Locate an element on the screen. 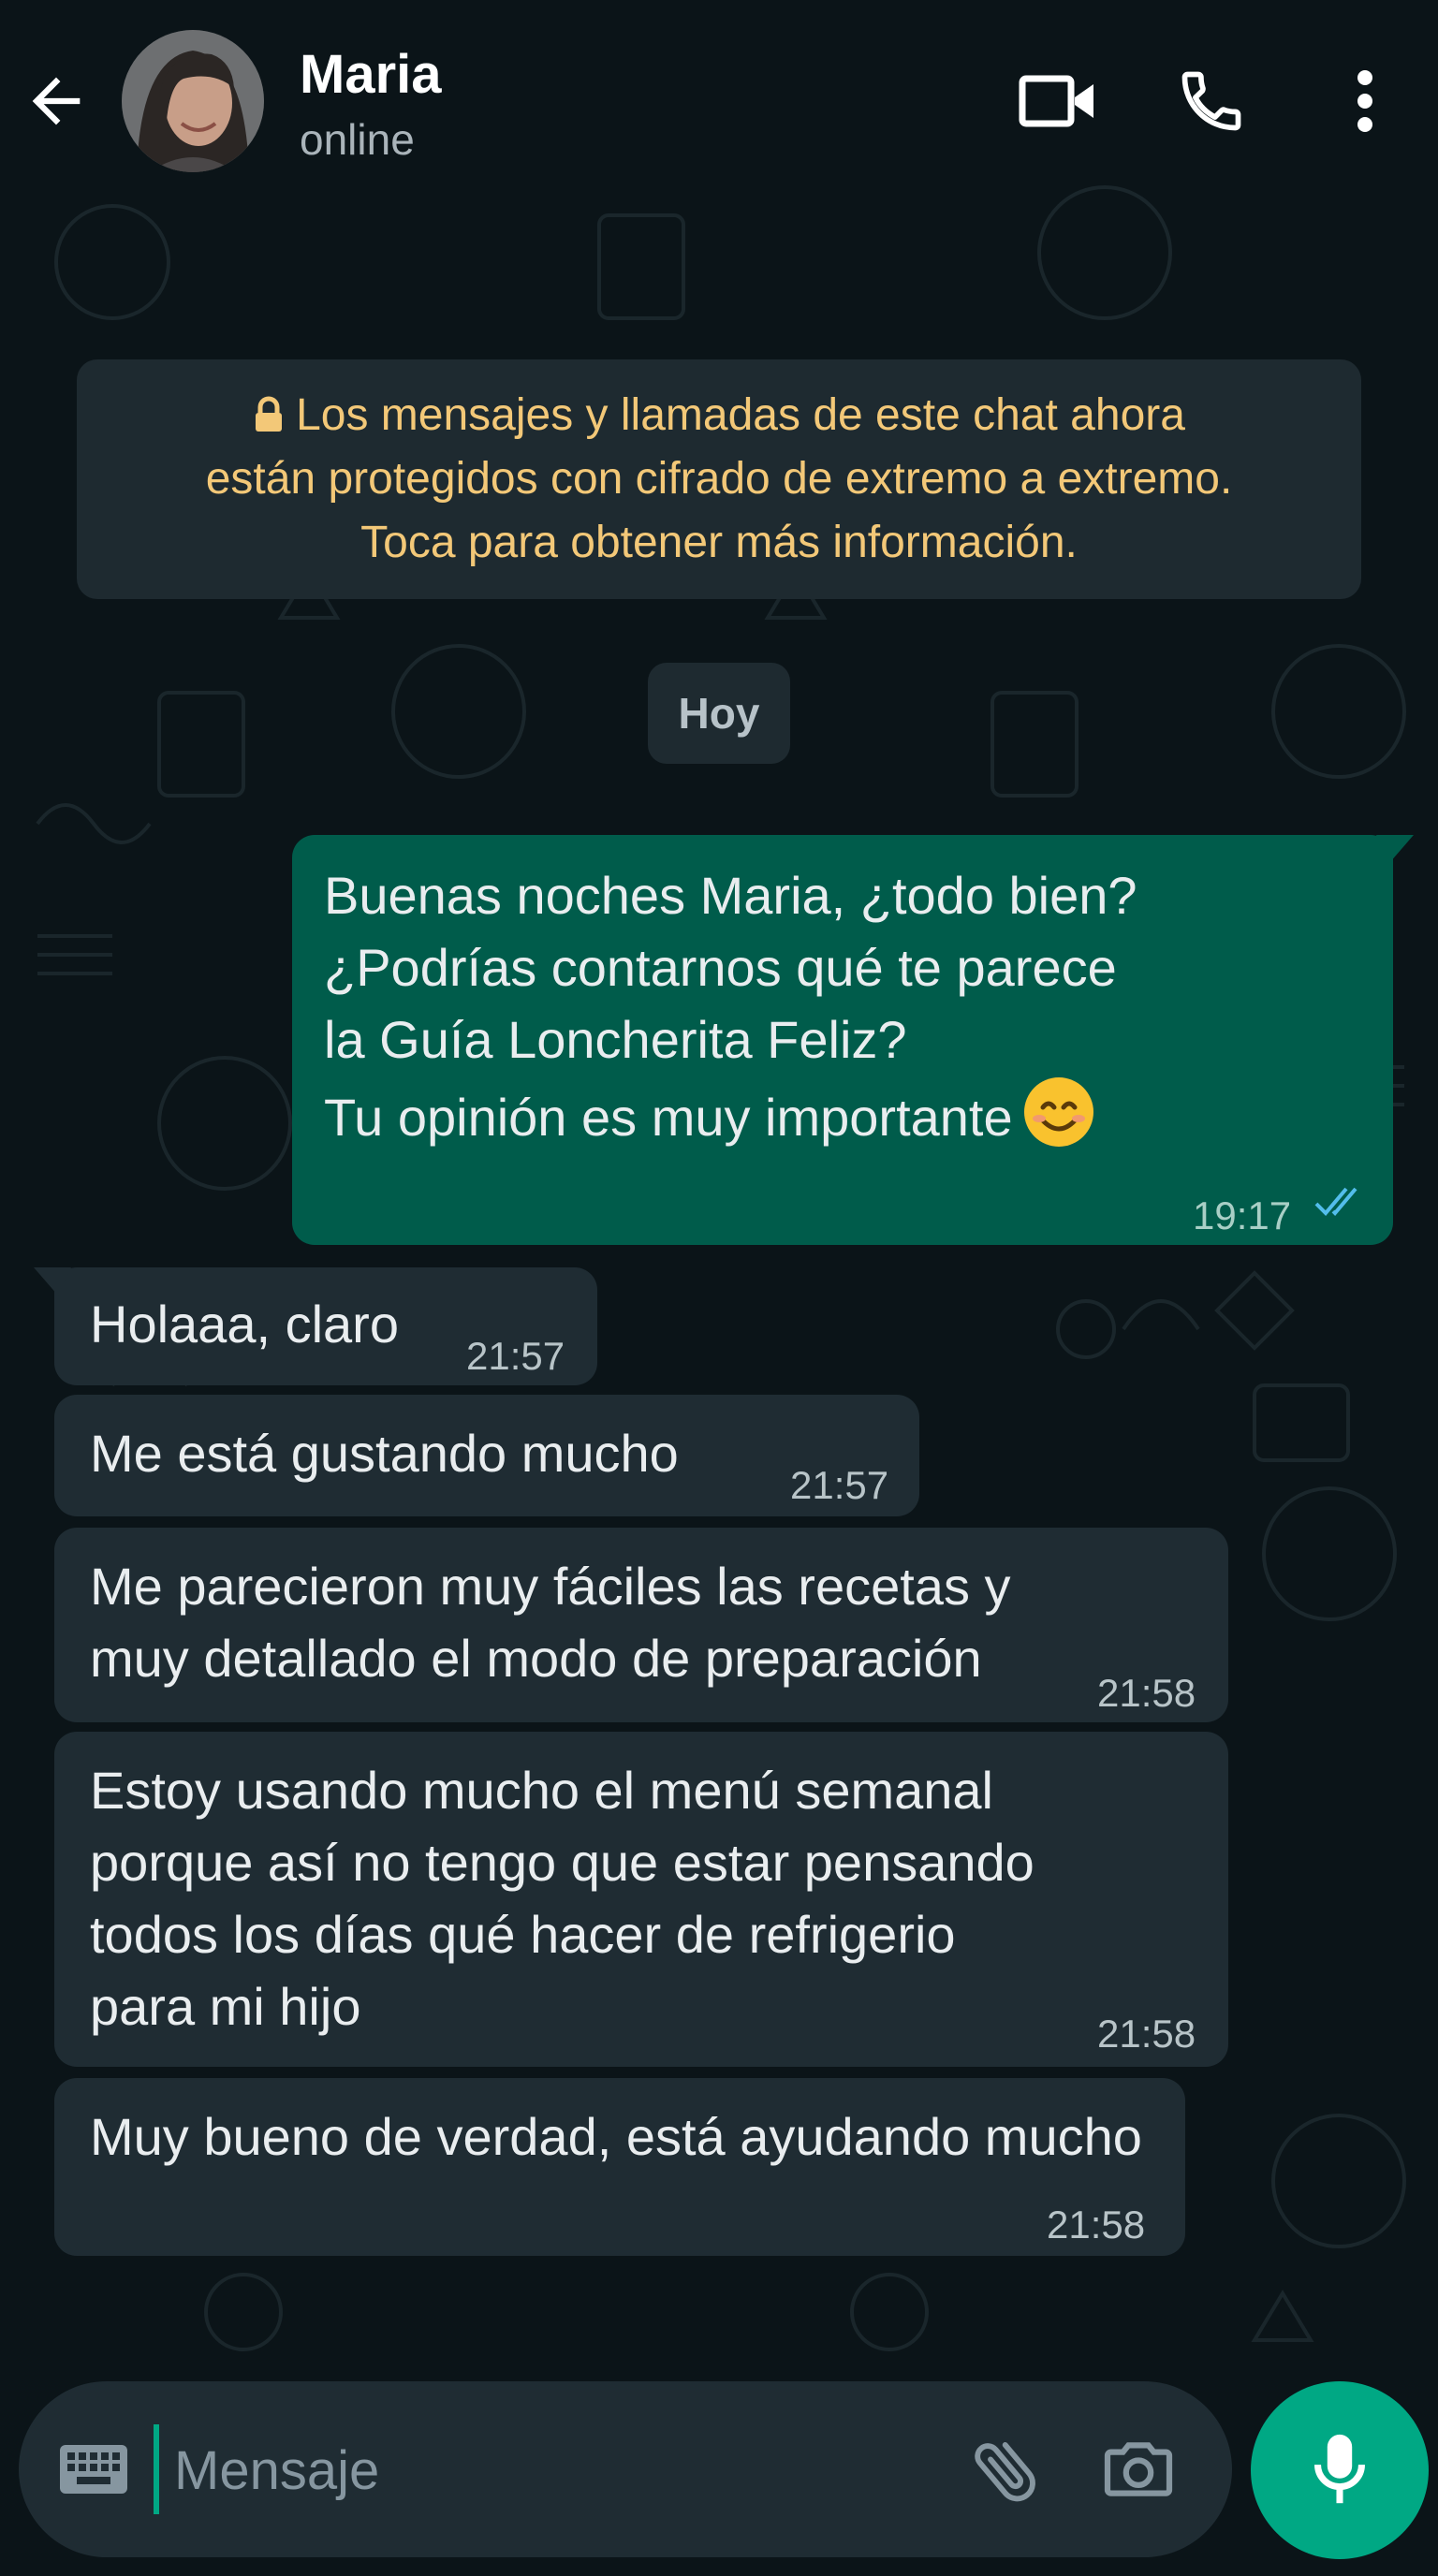  message-text: todos los días qué hacer de refrigerio is located at coordinates (523, 1934).